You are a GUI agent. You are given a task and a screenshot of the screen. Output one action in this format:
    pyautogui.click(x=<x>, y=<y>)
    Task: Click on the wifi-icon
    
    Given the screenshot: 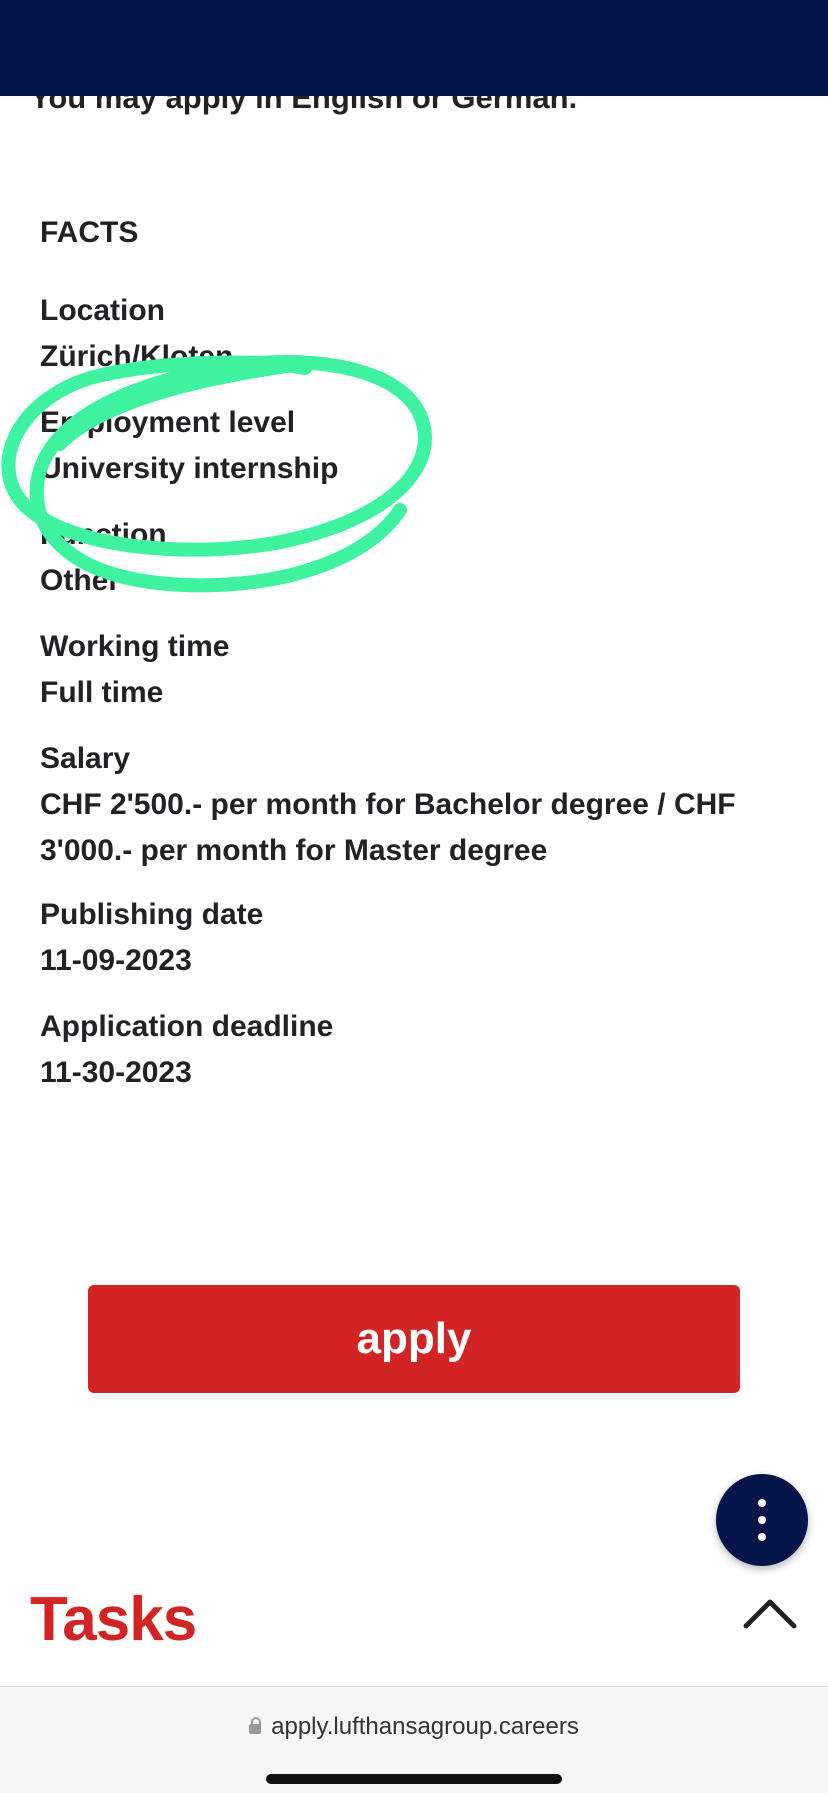 What is the action you would take?
    pyautogui.click(x=715, y=48)
    